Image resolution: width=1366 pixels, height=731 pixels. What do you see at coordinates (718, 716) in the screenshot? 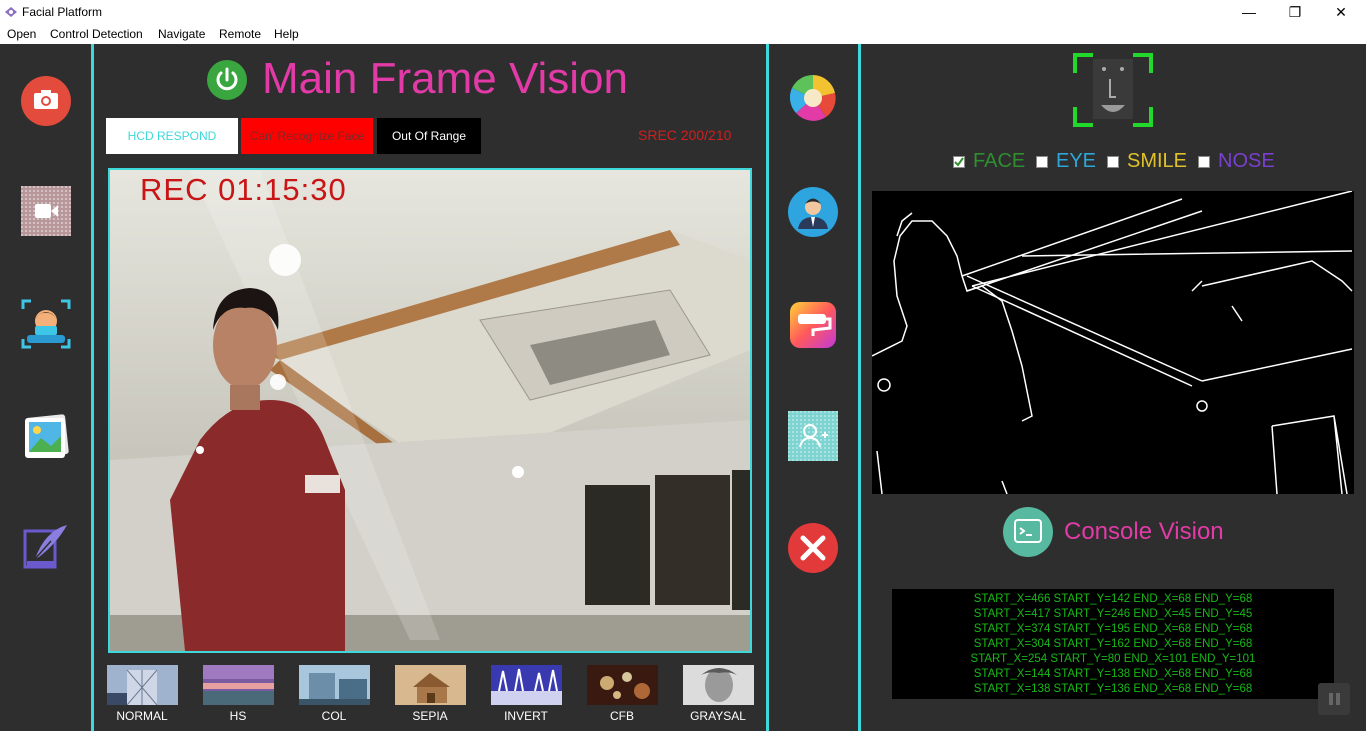
I see `filter-grayscale-label: GRAYSAL` at bounding box center [718, 716].